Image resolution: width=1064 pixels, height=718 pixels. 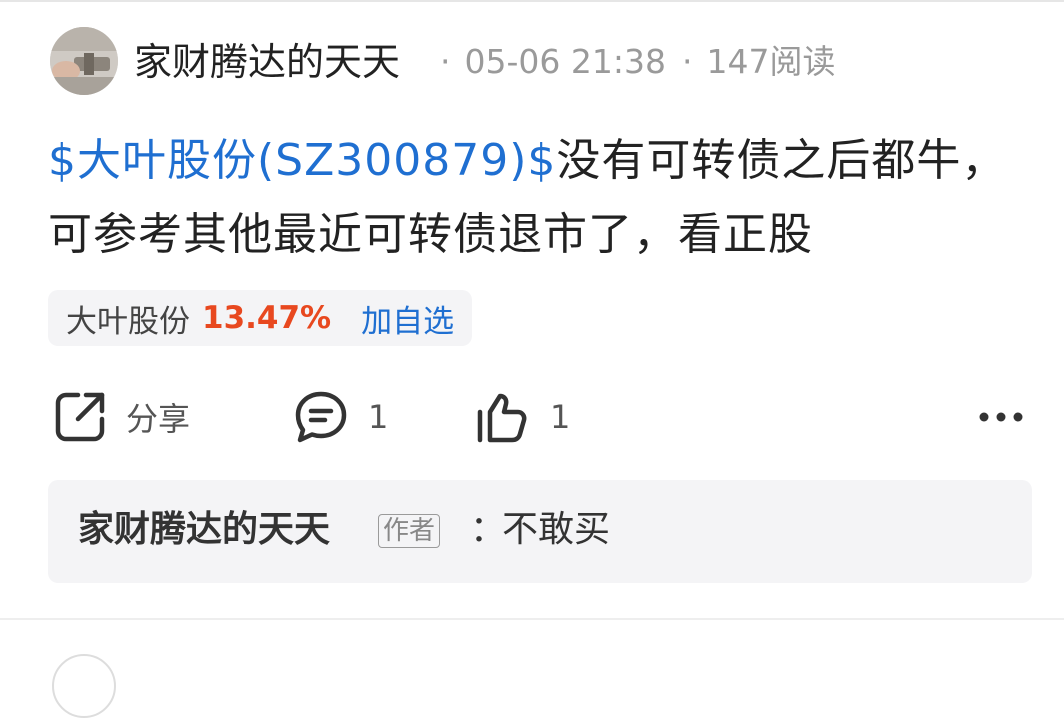 I want to click on comment-button: 1, so click(x=340, y=417).